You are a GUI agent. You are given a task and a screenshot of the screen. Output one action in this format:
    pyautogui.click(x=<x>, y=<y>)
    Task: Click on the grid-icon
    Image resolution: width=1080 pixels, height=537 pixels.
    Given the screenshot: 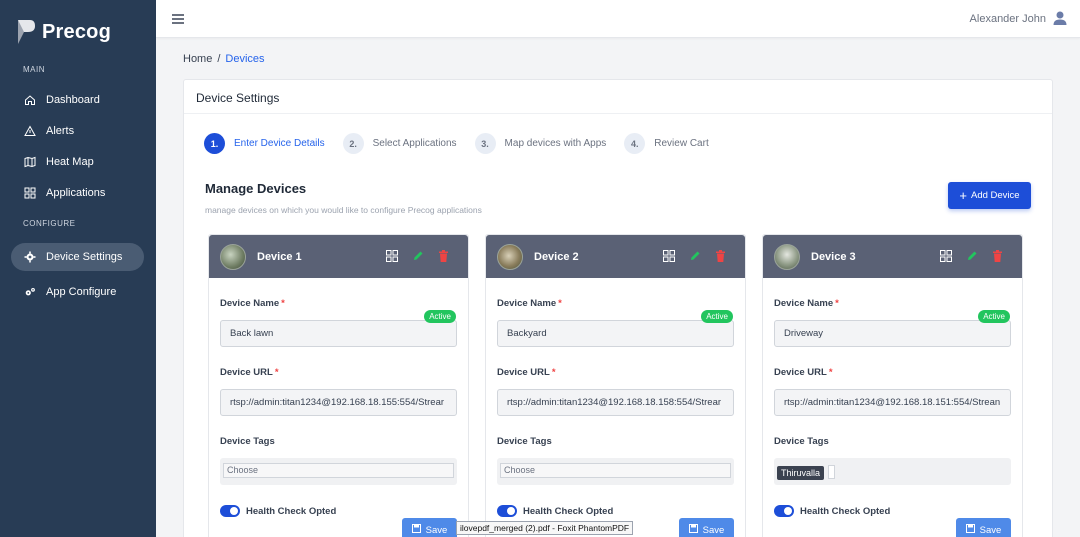 What is the action you would take?
    pyautogui.click(x=30, y=193)
    